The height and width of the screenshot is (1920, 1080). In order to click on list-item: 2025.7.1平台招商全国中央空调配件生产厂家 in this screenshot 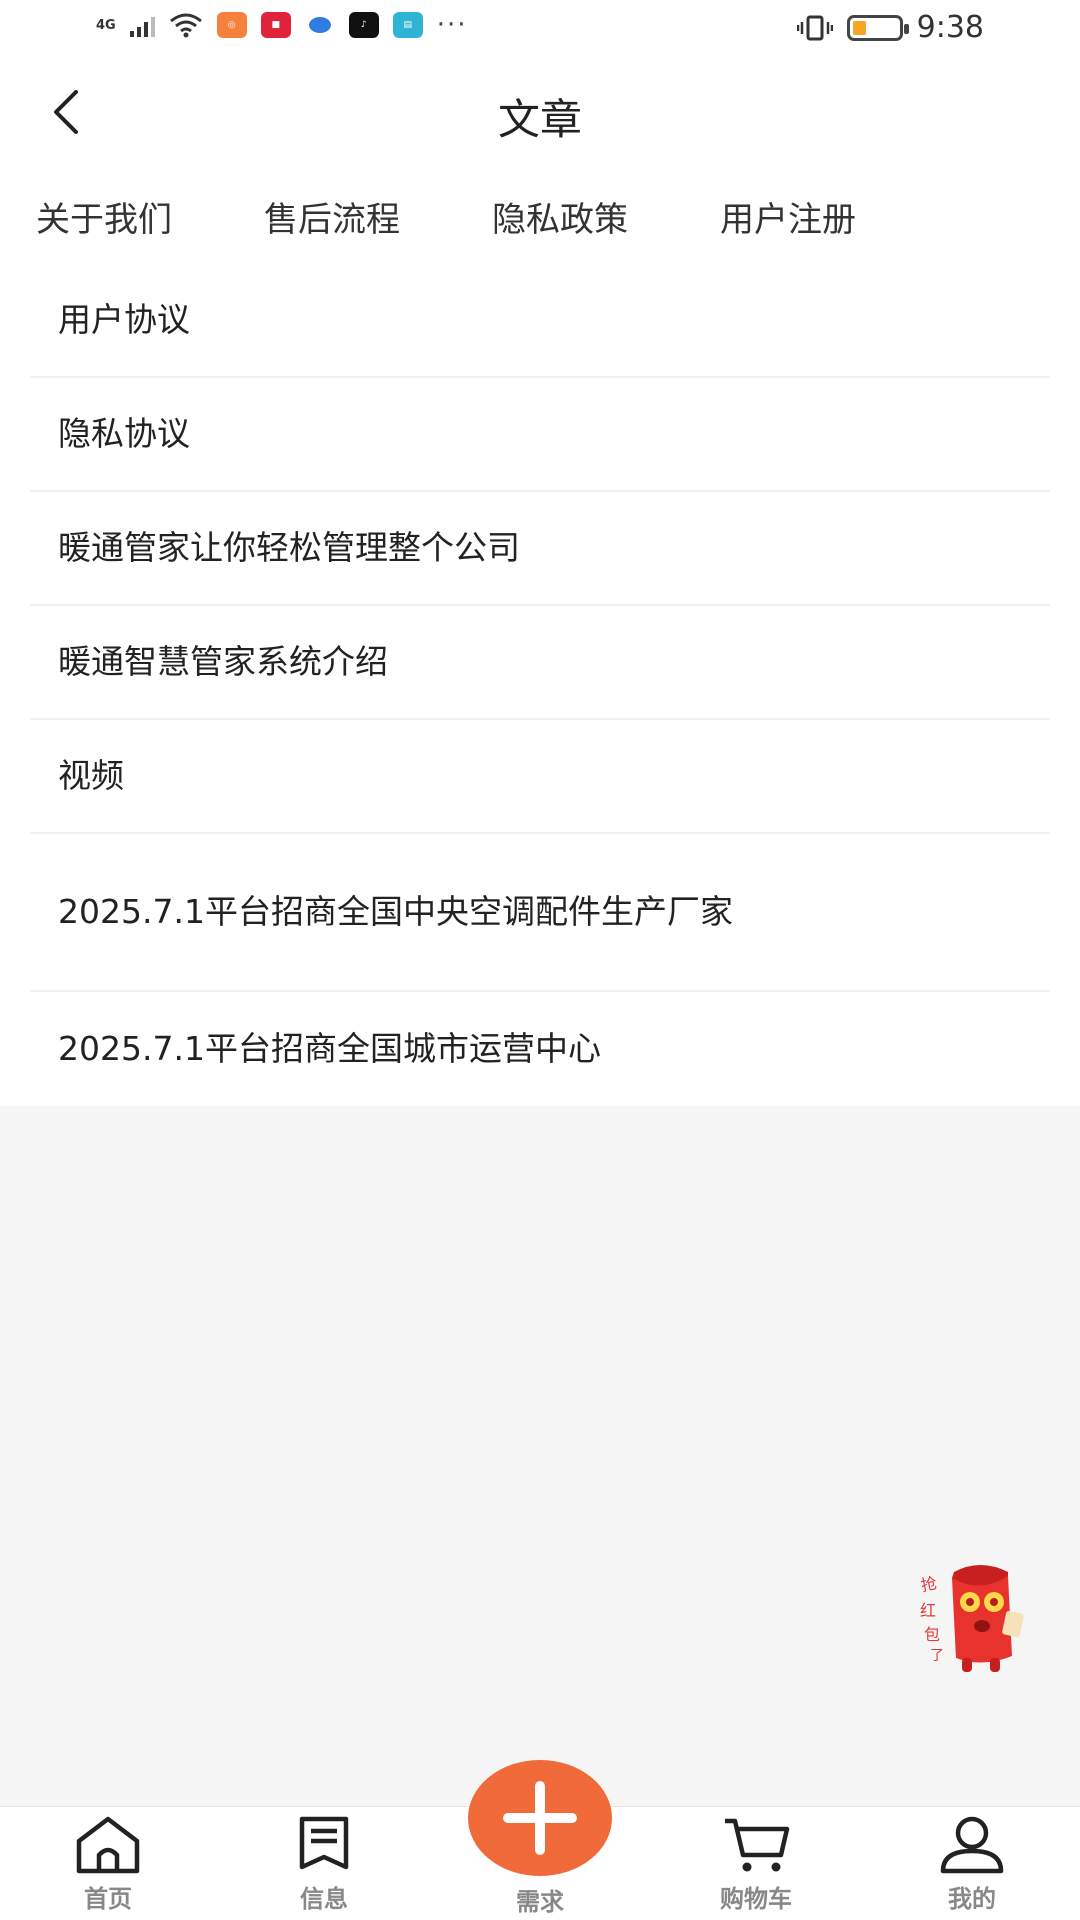, I will do `click(540, 913)`.